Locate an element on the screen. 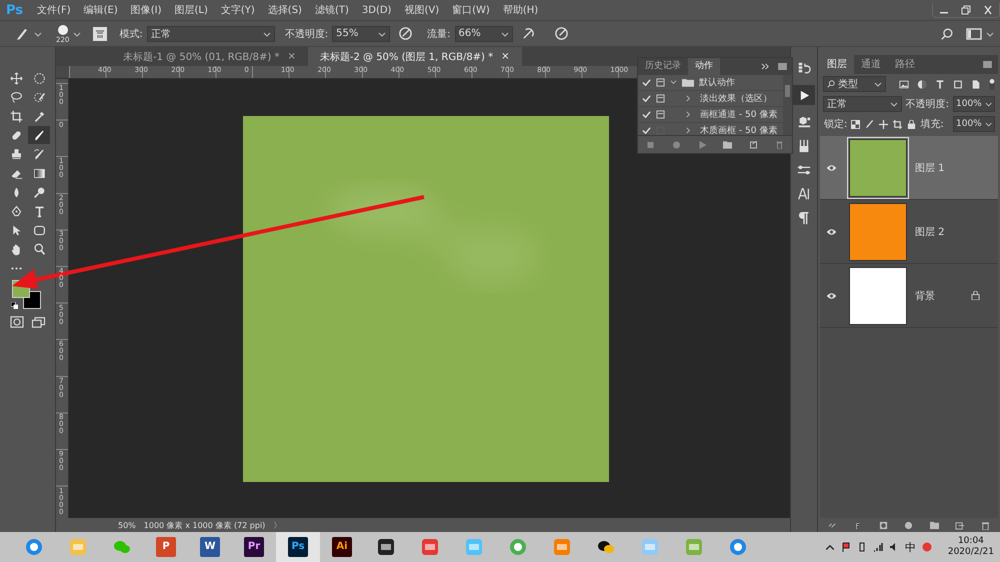  lock-transparency-icon is located at coordinates (855, 124).